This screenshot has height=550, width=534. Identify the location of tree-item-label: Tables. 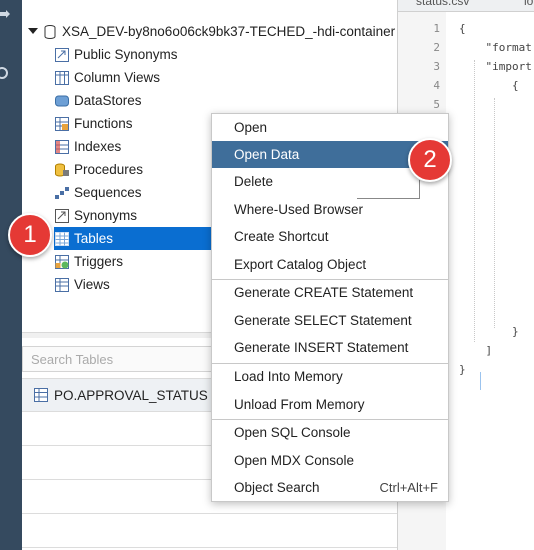
(94, 238).